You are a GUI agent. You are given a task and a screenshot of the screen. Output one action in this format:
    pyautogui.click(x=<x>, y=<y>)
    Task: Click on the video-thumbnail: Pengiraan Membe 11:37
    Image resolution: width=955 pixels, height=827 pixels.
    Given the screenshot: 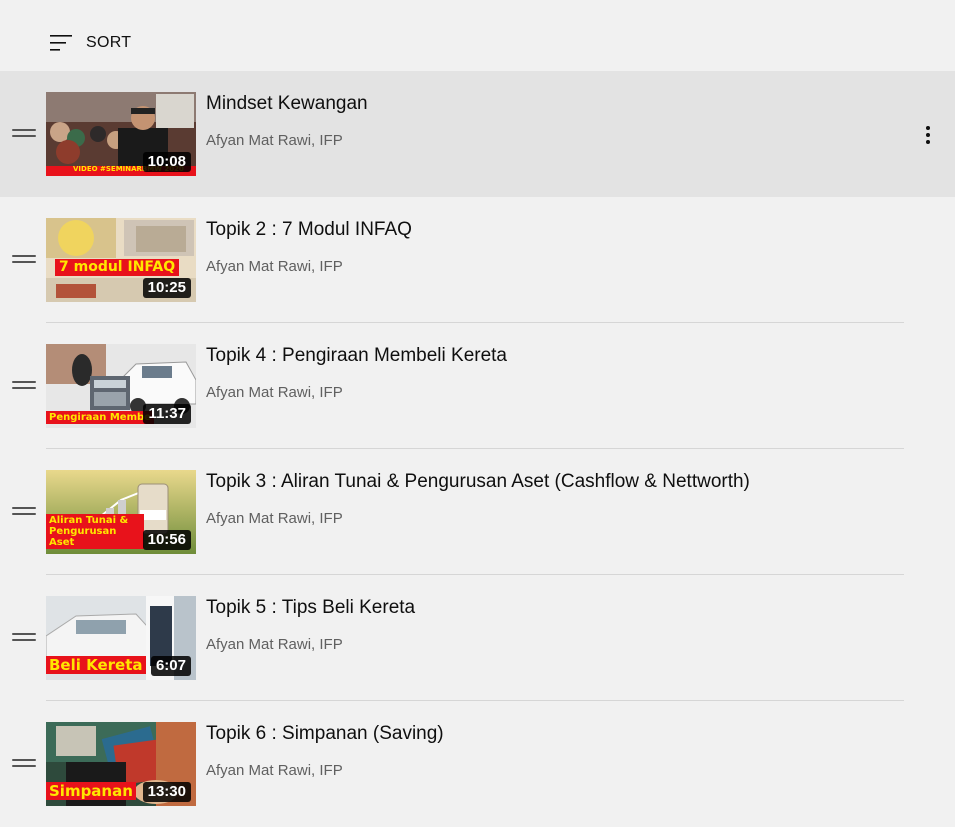 What is the action you would take?
    pyautogui.click(x=121, y=386)
    